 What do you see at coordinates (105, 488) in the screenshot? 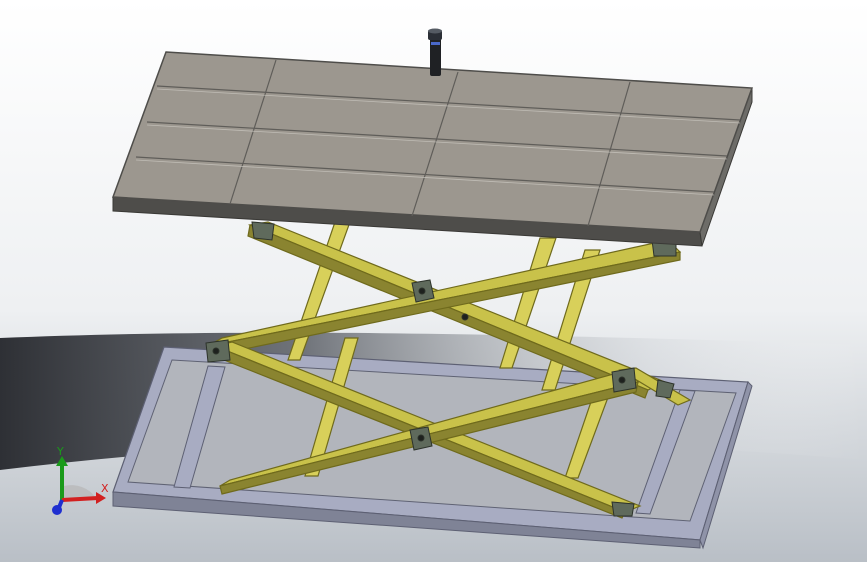
I see `triad-x-label: X` at bounding box center [105, 488].